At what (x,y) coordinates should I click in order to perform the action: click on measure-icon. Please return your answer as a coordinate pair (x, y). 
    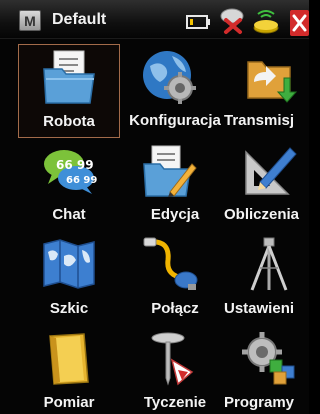
    Looking at the image, I should click on (69, 359).